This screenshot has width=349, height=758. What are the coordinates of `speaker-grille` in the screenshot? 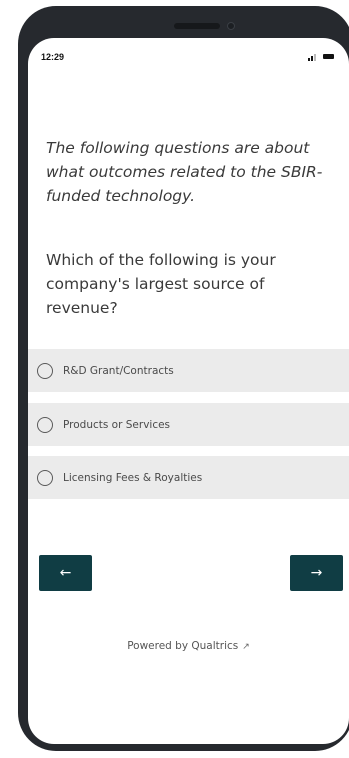 It's located at (197, 26).